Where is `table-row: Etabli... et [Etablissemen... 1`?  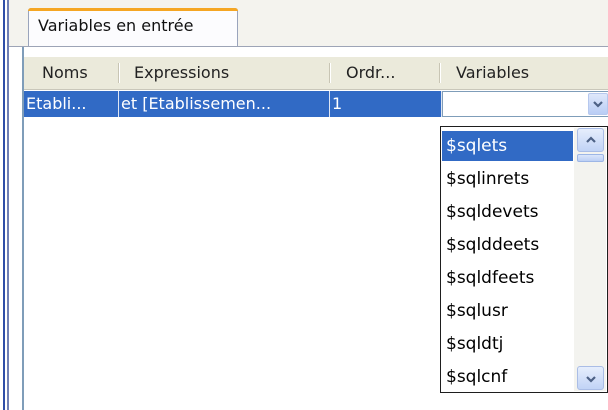
table-row: Etabli... et [Etablissemen... 1 is located at coordinates (316, 104).